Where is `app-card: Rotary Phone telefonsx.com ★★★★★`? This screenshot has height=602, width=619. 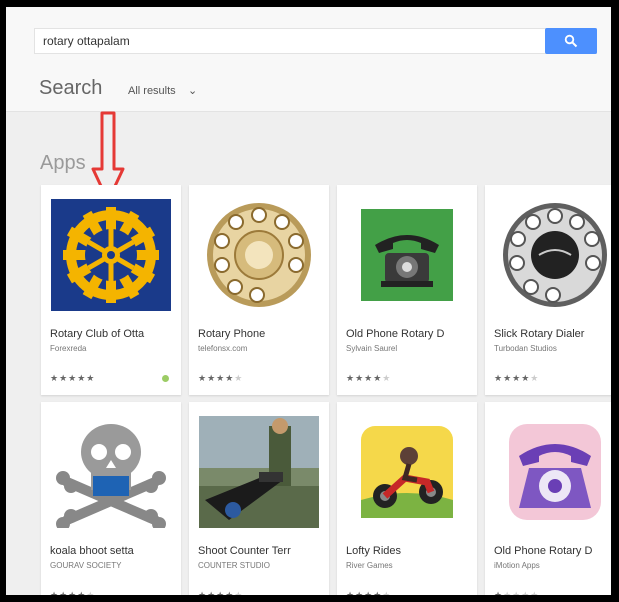
app-card: Rotary Phone telefonsx.com ★★★★★ is located at coordinates (259, 290).